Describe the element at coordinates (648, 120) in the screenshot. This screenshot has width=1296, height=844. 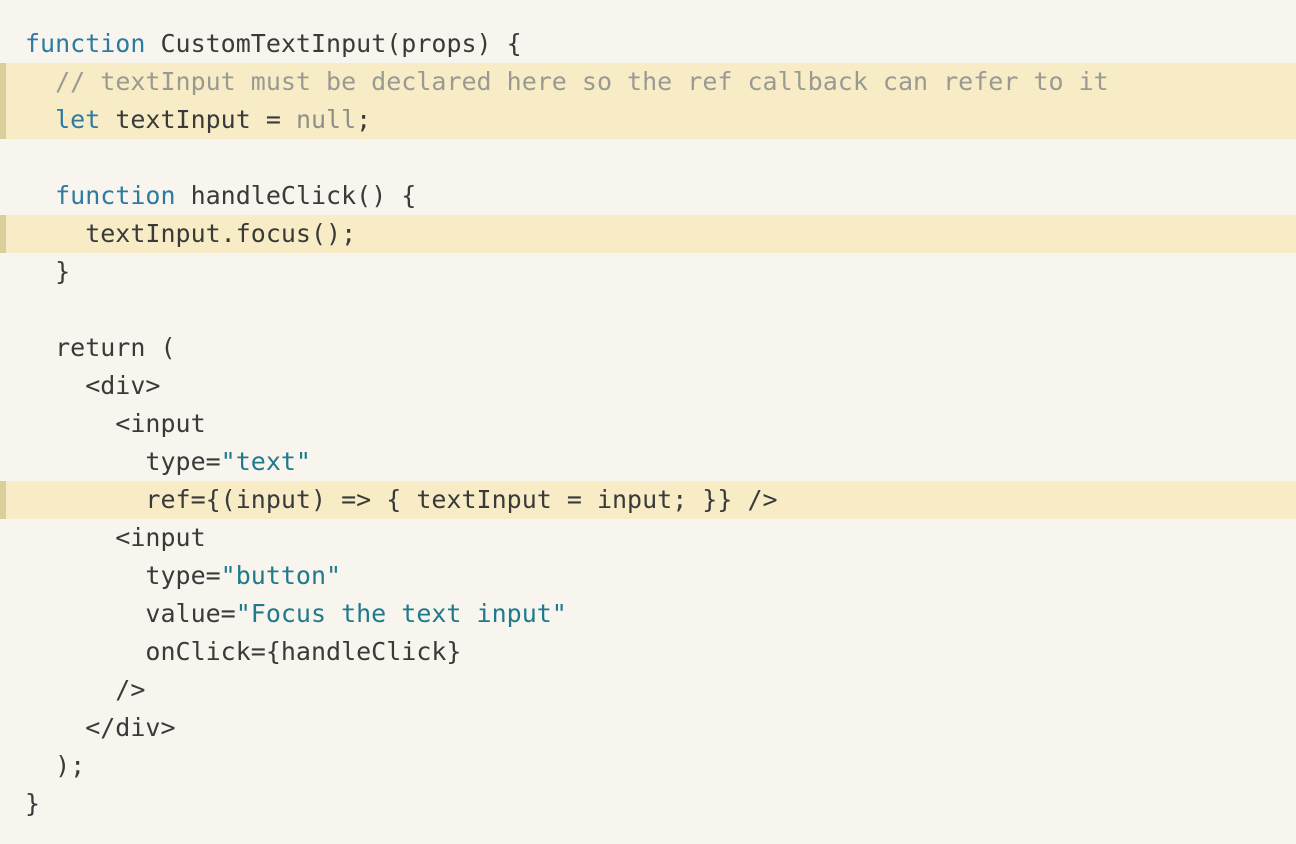
I see `highlighted-code-line: let textInput = null;` at that location.